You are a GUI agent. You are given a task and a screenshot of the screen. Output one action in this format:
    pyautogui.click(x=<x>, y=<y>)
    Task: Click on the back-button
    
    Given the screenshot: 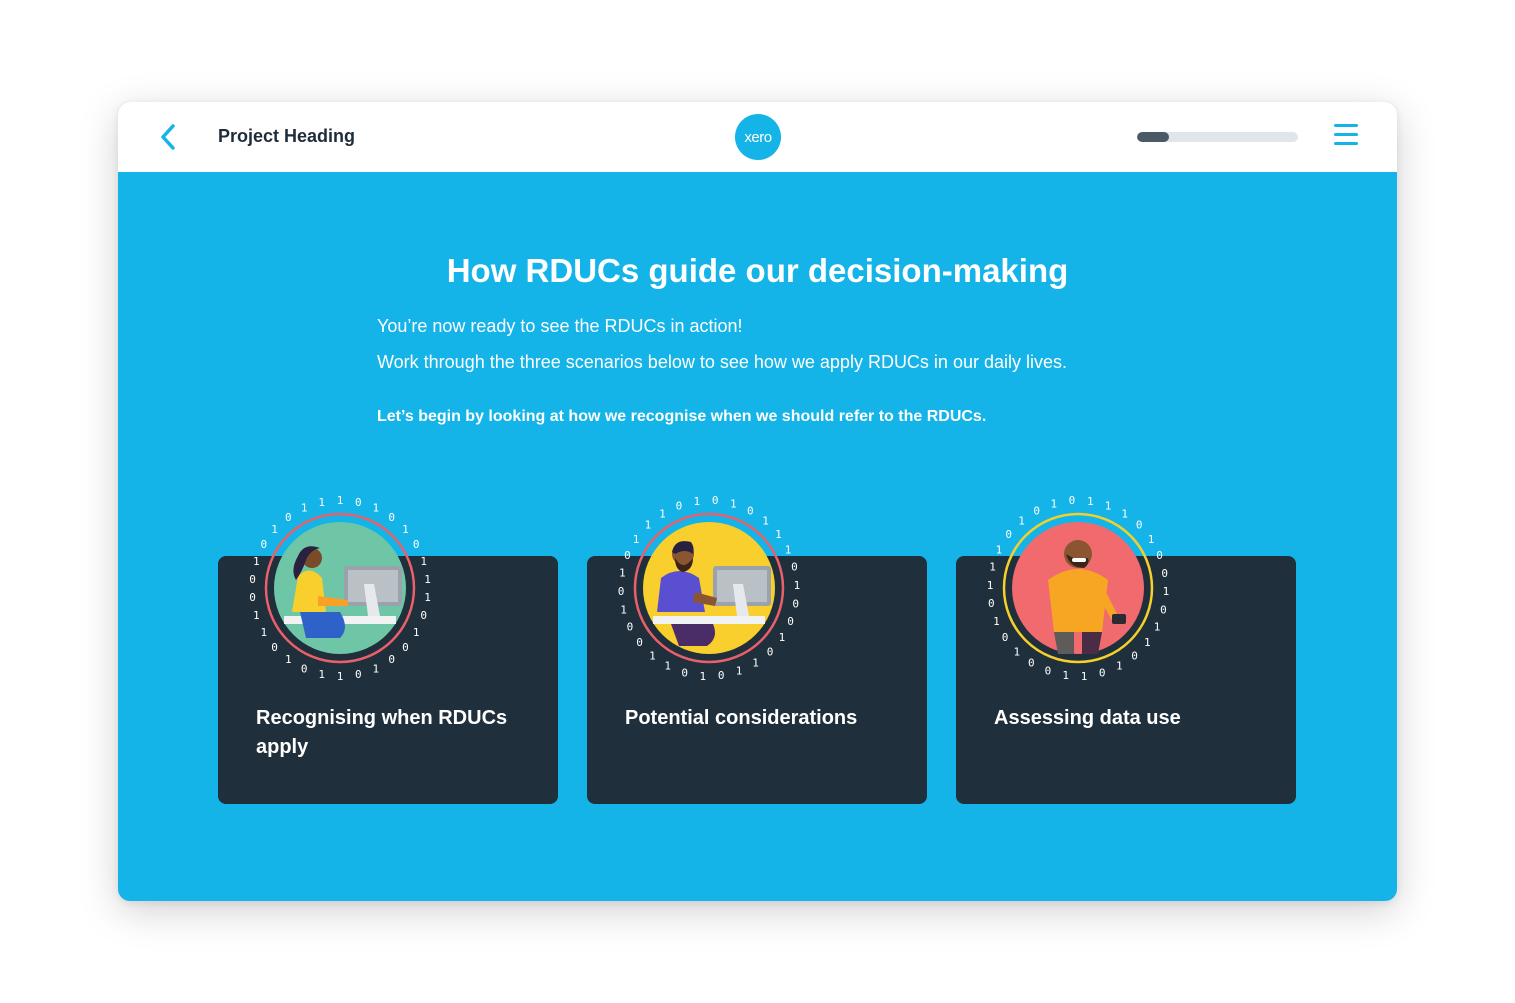 What is the action you would take?
    pyautogui.click(x=168, y=137)
    